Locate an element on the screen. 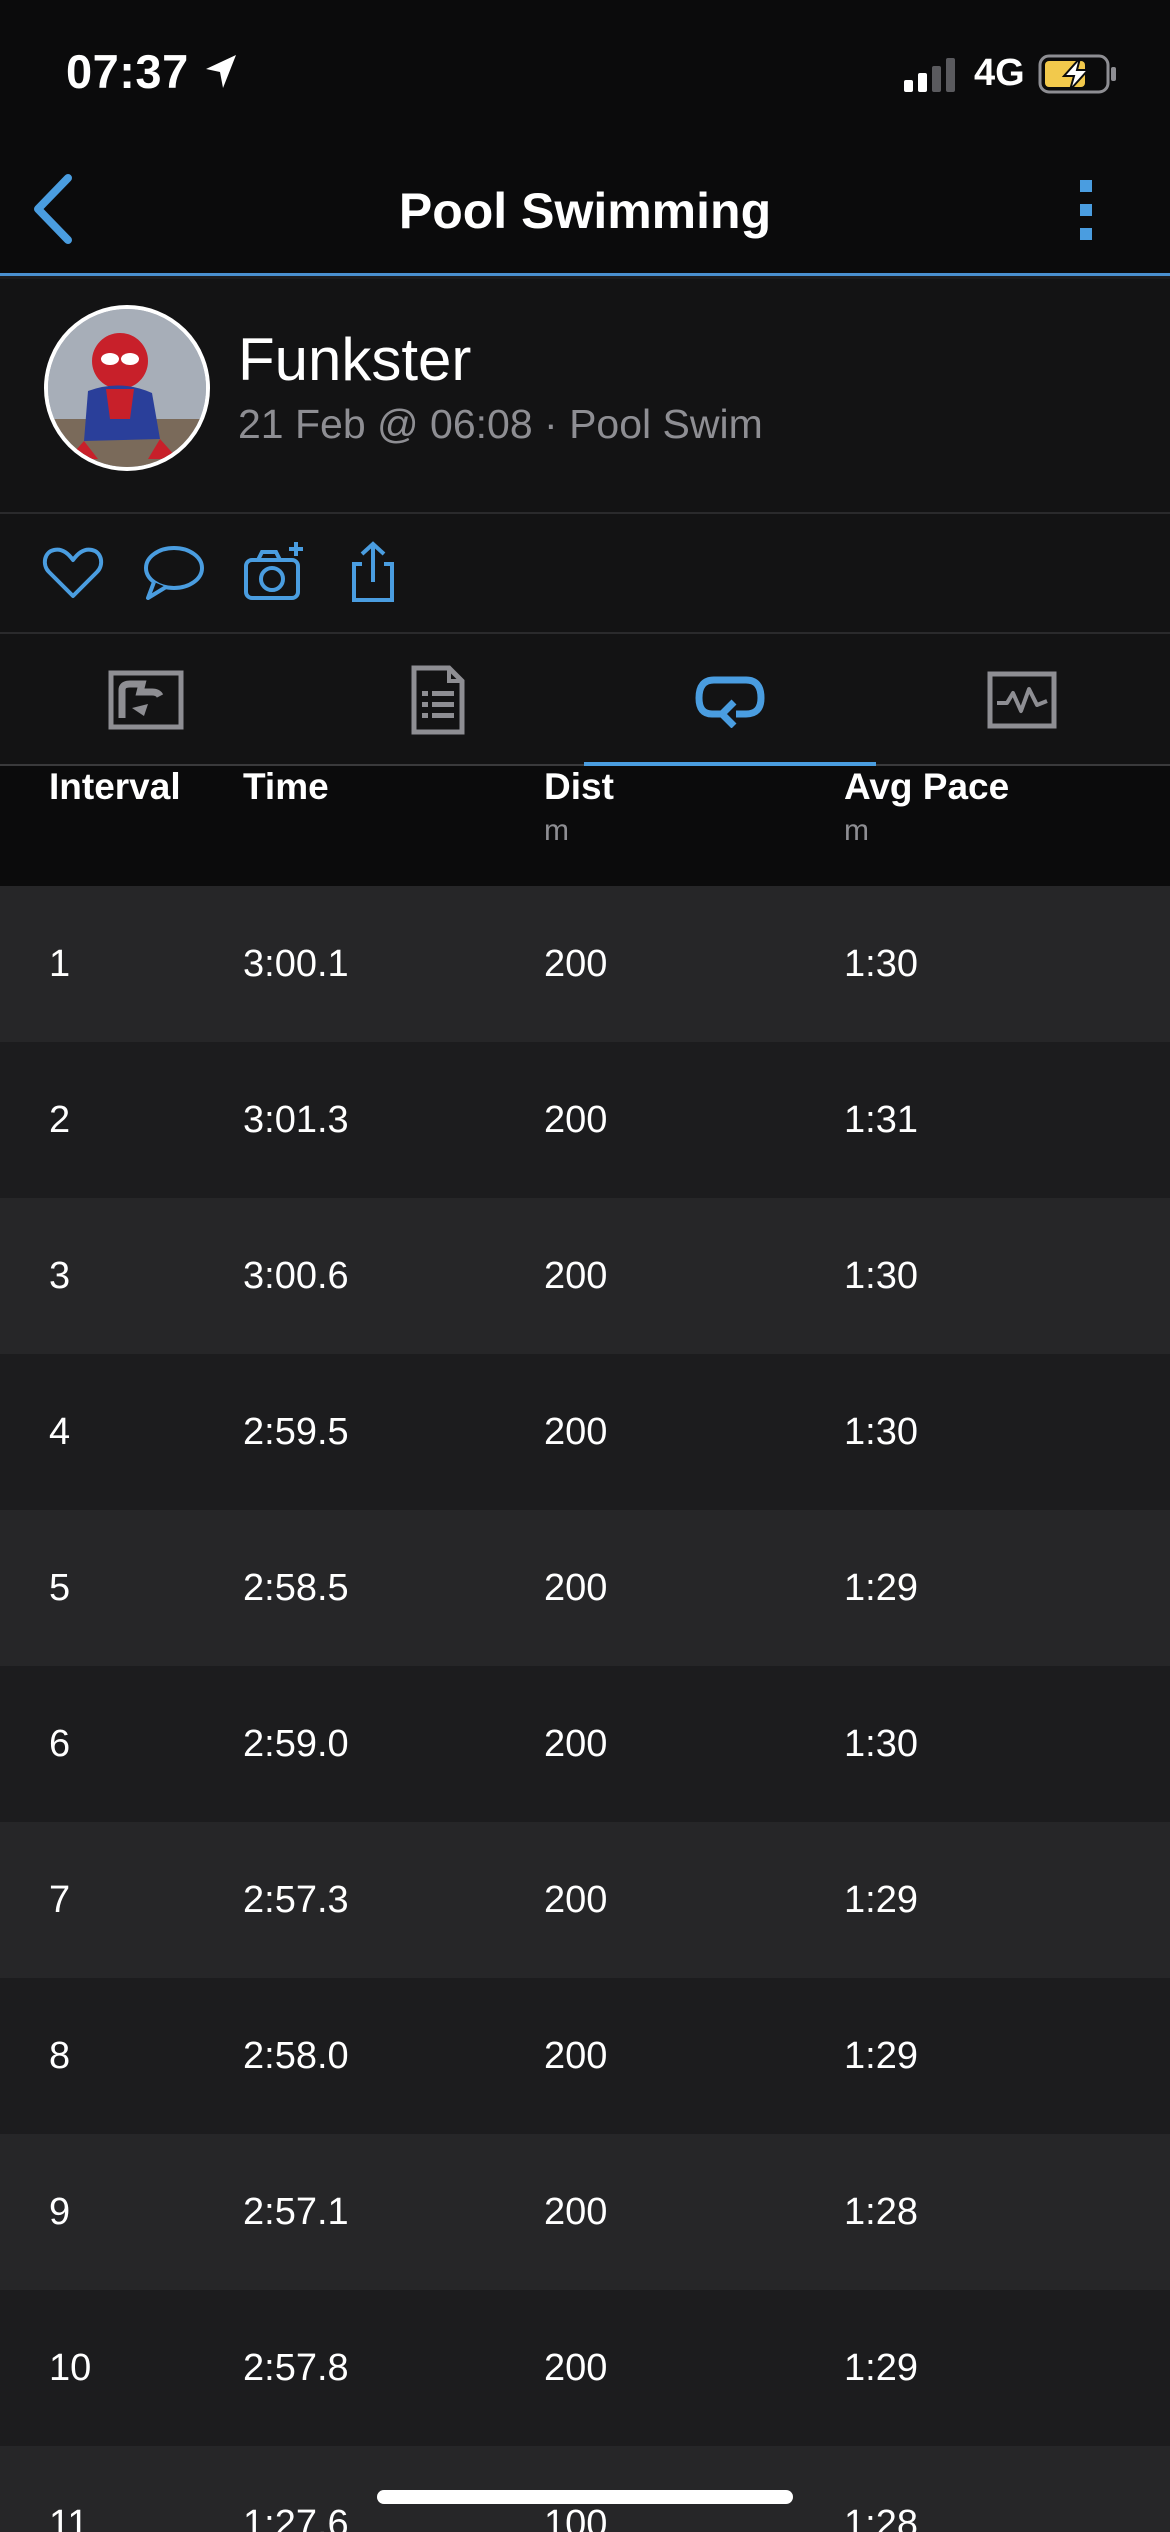 Image resolution: width=1170 pixels, height=2532 pixels. cell-time: 3:00.1 is located at coordinates (296, 964).